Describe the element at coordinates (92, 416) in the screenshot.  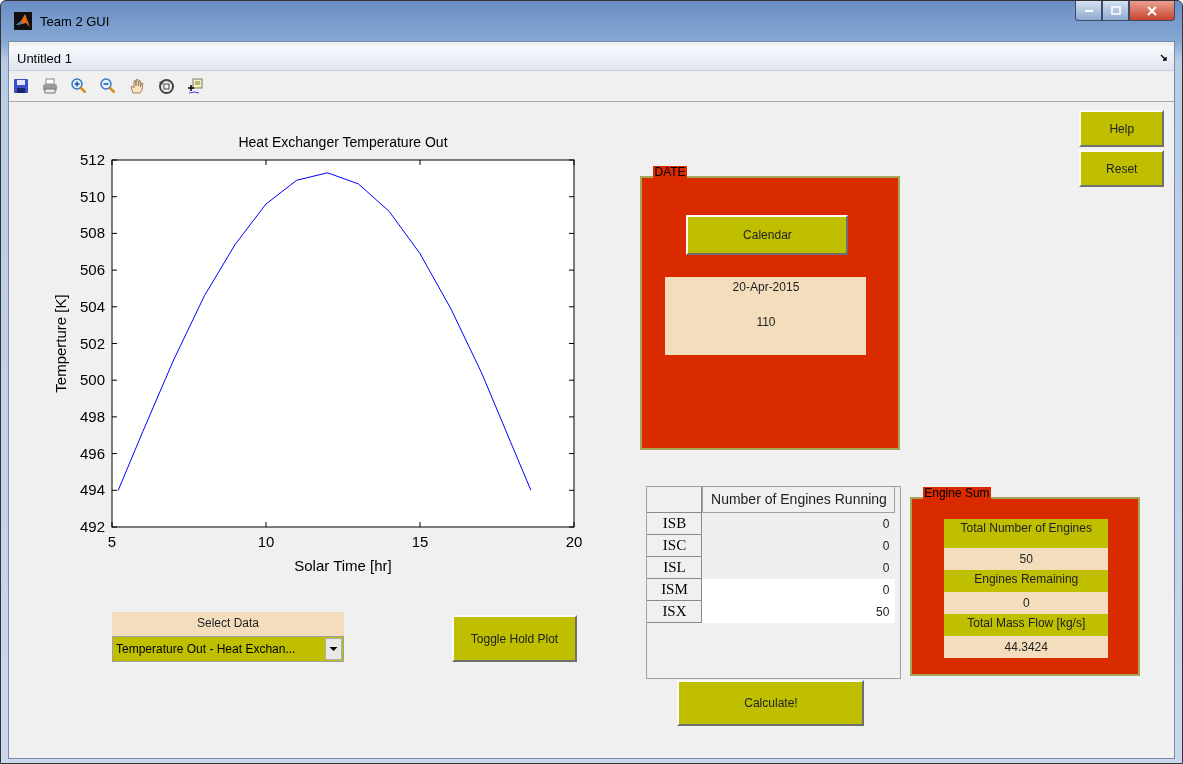
I see `tick-label: 498` at that location.